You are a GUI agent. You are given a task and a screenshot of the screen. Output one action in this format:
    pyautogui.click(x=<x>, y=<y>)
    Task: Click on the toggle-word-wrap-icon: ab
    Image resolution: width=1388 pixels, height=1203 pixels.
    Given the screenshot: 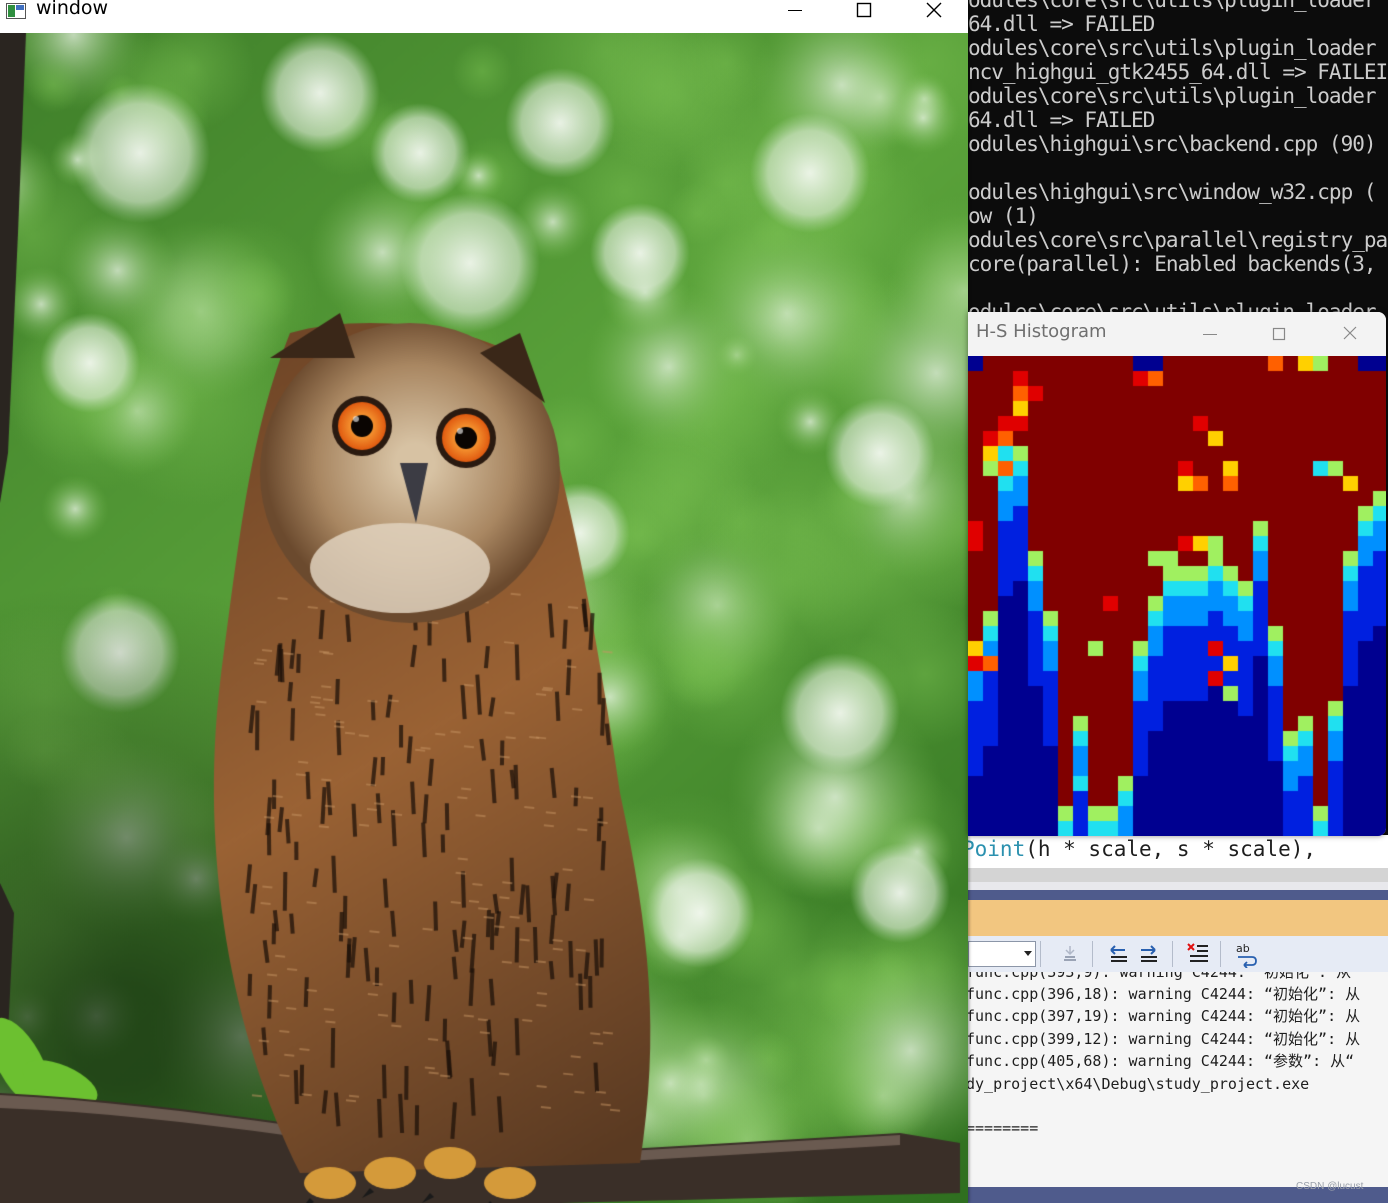 What is the action you would take?
    pyautogui.click(x=1246, y=954)
    